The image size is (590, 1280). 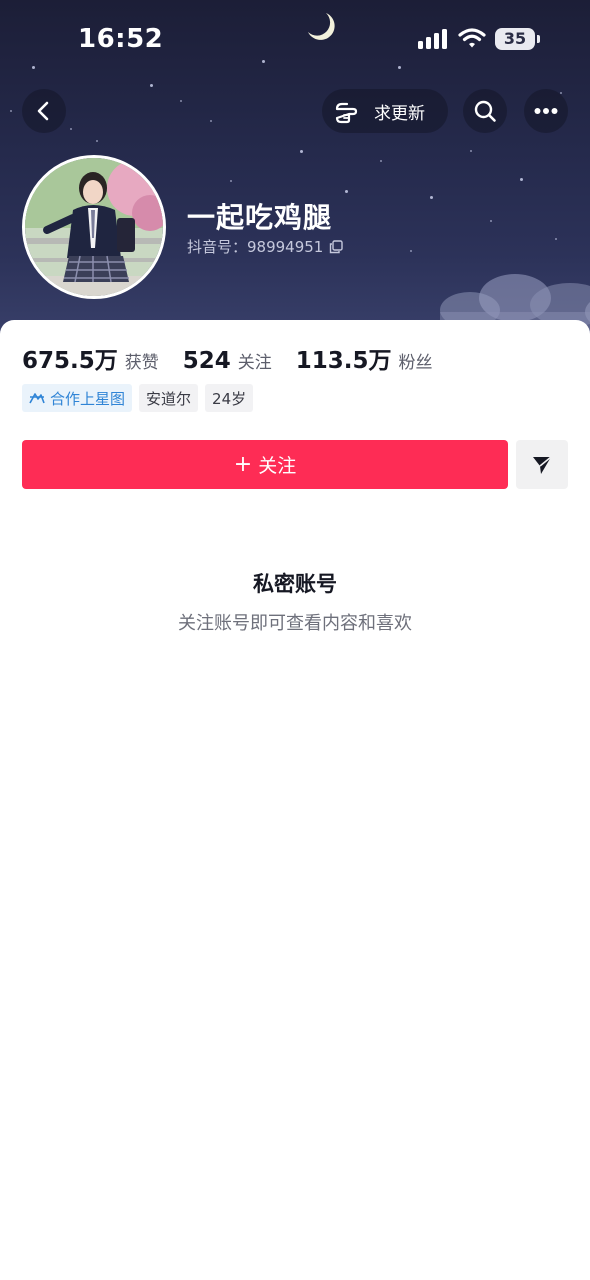 I want to click on stat-following: 524 关注, so click(x=227, y=361).